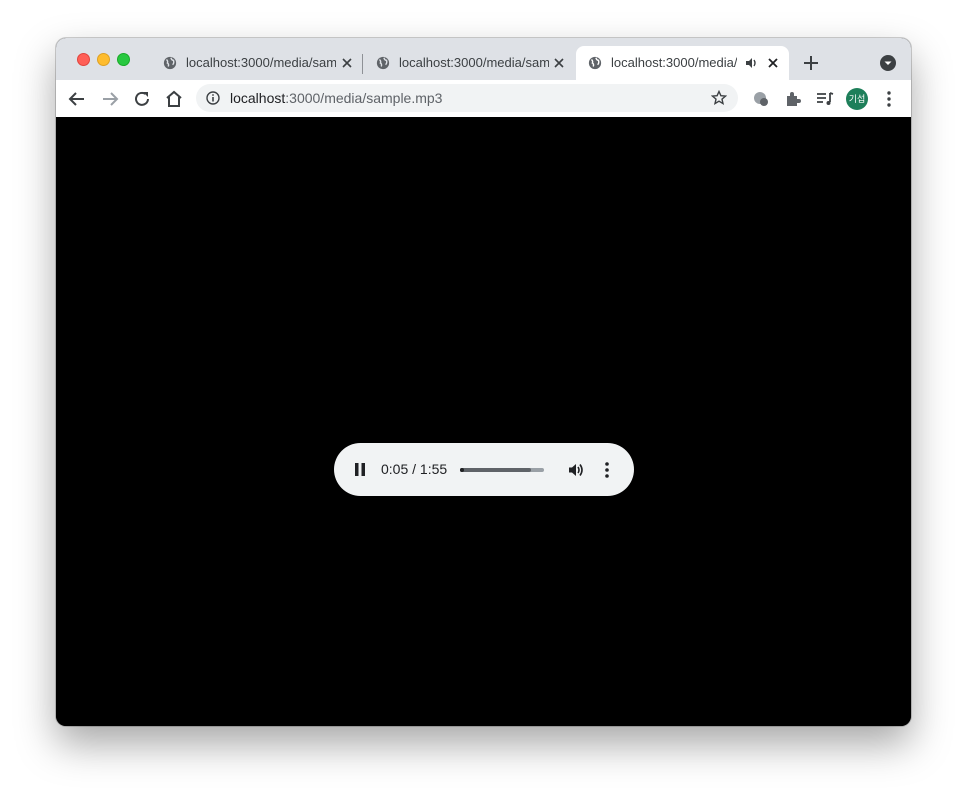 The width and height of the screenshot is (967, 801). What do you see at coordinates (364, 98) in the screenshot?
I see `url-path: :3000/media/sample.mp3` at bounding box center [364, 98].